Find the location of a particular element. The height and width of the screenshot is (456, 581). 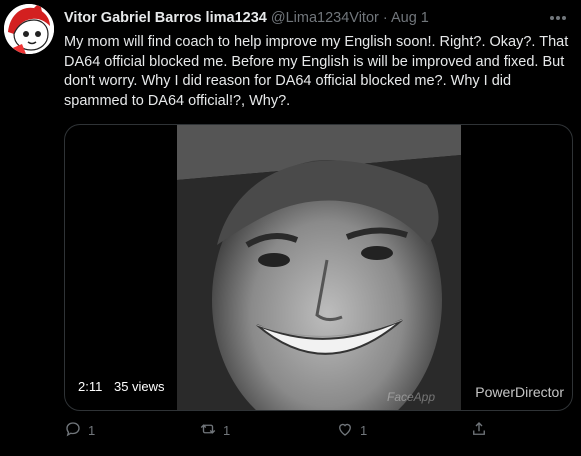

retweet-icon is located at coordinates (208, 430).